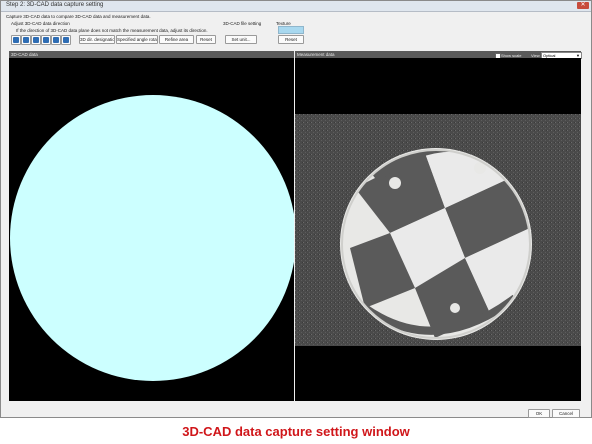  I want to click on specified-angle-button: Specified angle rotation, so click(137, 39).